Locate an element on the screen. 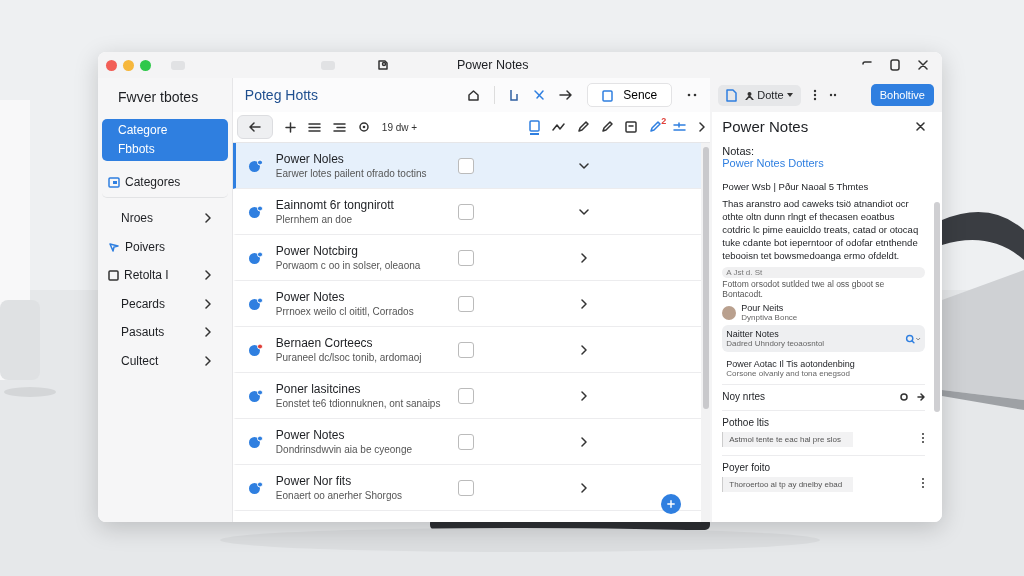 This screenshot has width=1024, height=576. note-row: Power Notes Dondrinsdwvin aia be cyeonge is located at coordinates (467, 442).